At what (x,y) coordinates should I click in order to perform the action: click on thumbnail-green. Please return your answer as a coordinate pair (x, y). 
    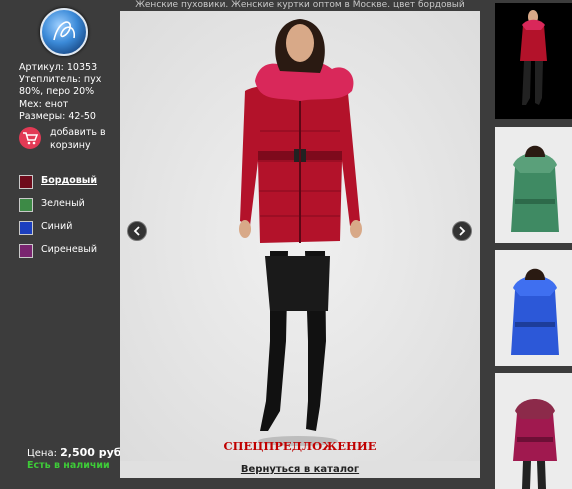
    Looking at the image, I should click on (533, 185).